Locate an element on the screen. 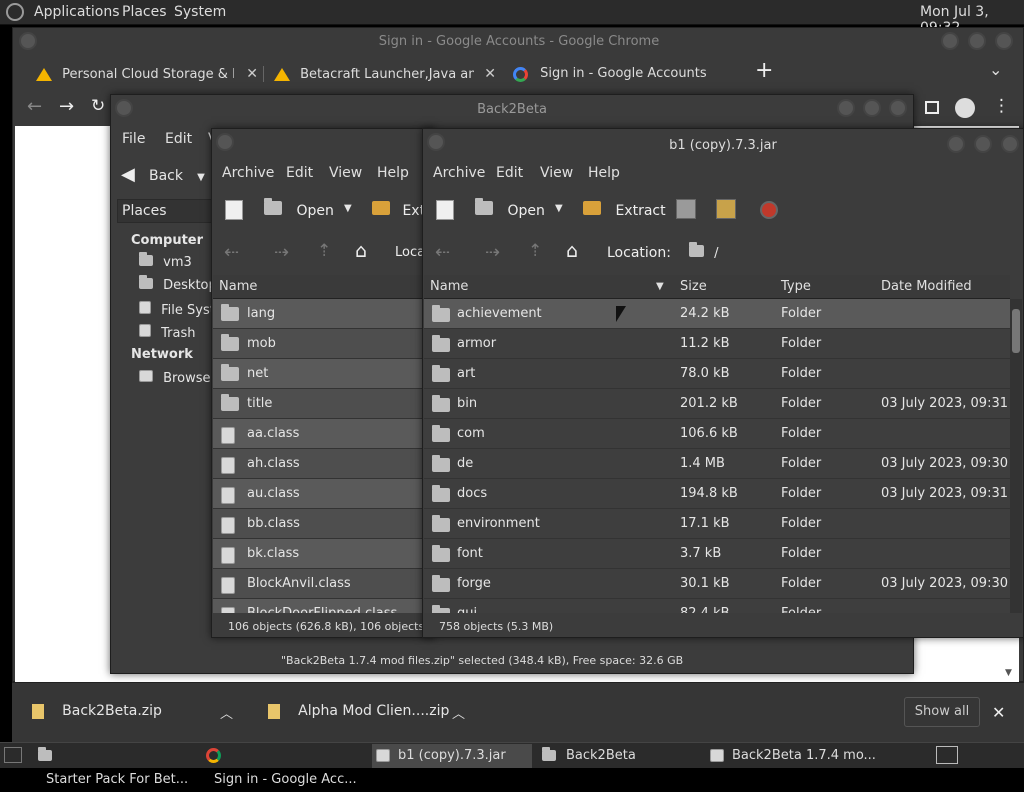  tab-google-signin: Sign in - Google Accounts ✕ is located at coordinates (622, 85).